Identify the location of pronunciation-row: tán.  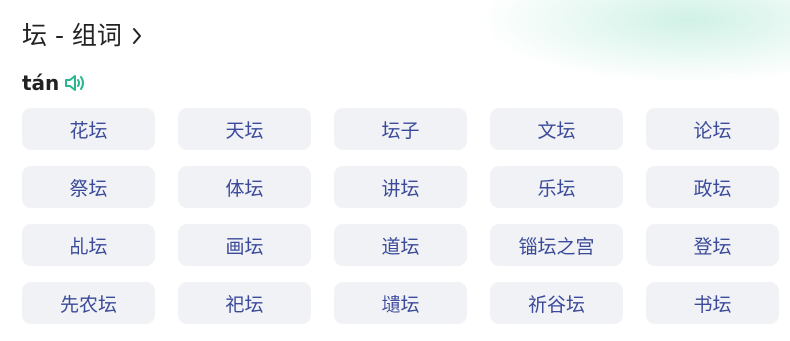
(54, 83).